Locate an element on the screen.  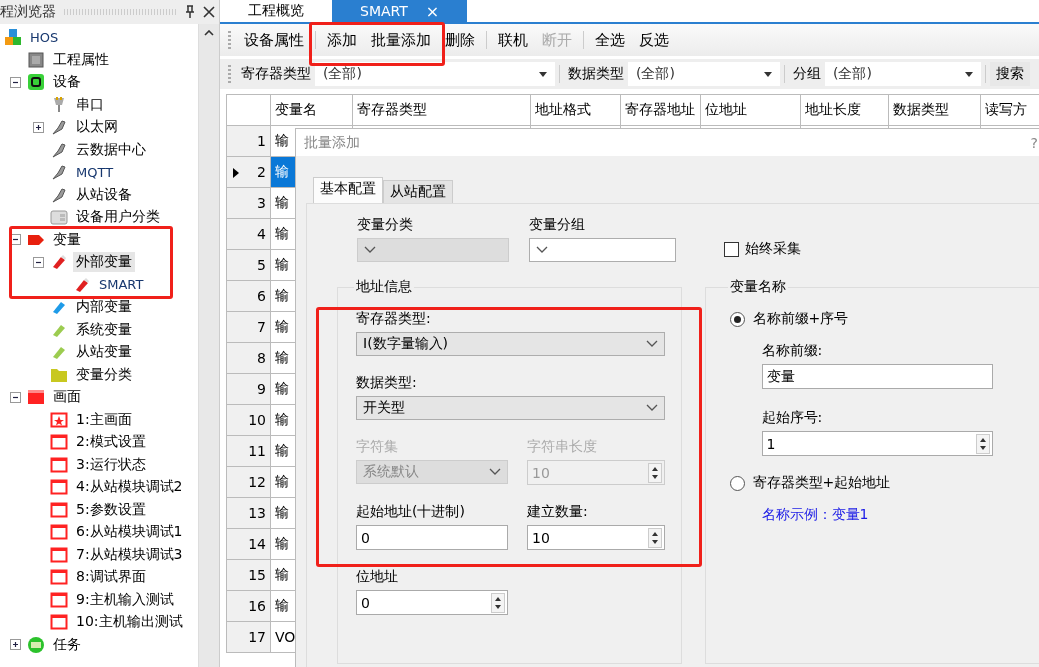
tree-item: 5:参数设置 is located at coordinates (111, 509).